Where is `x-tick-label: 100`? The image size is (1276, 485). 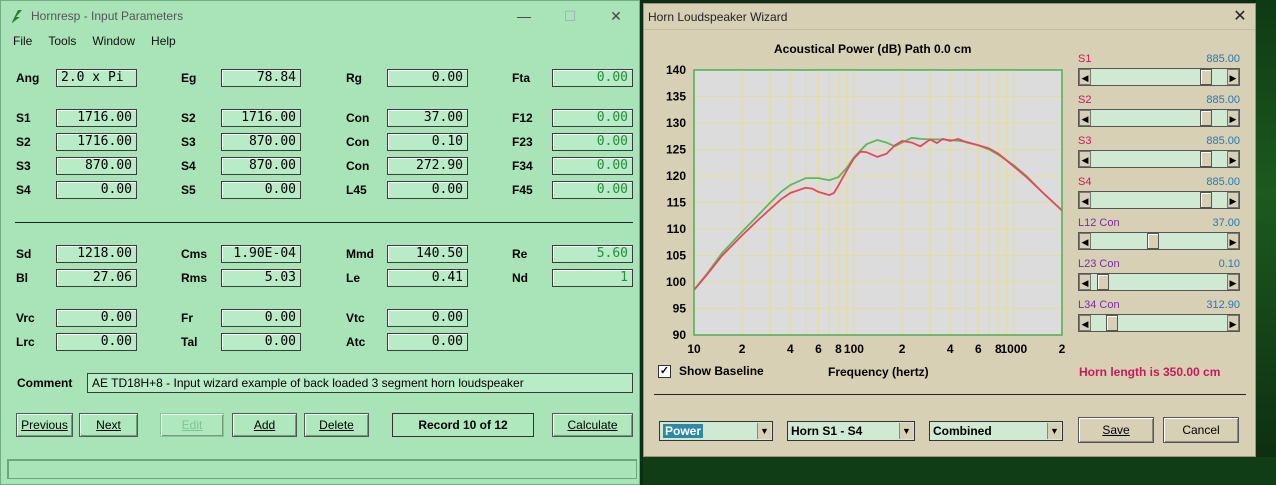
x-tick-label: 100 is located at coordinates (854, 349).